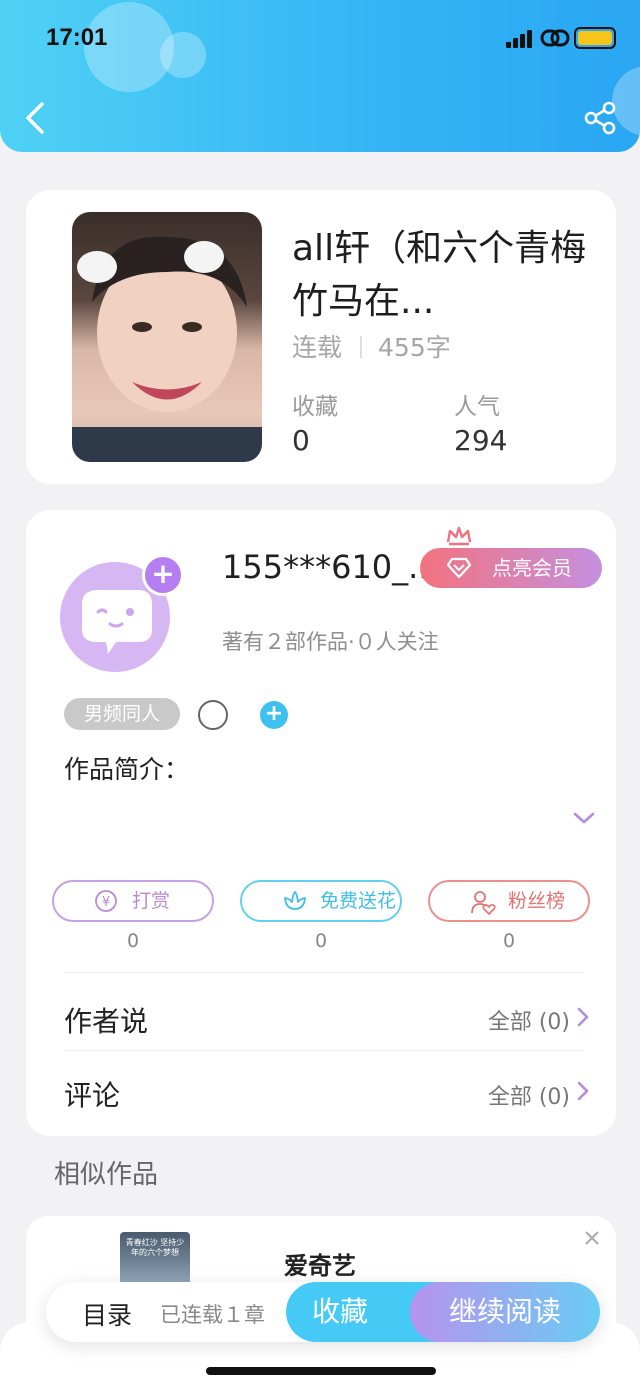  Describe the element at coordinates (106, 1020) in the screenshot. I see `author-says-title: 作者说` at that location.